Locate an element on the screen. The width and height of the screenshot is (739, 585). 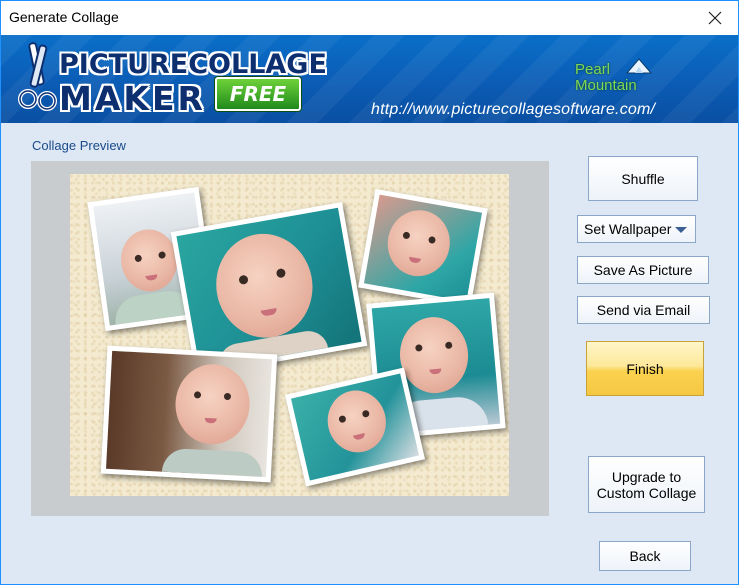
brand-line2: Mountain is located at coordinates (606, 85).